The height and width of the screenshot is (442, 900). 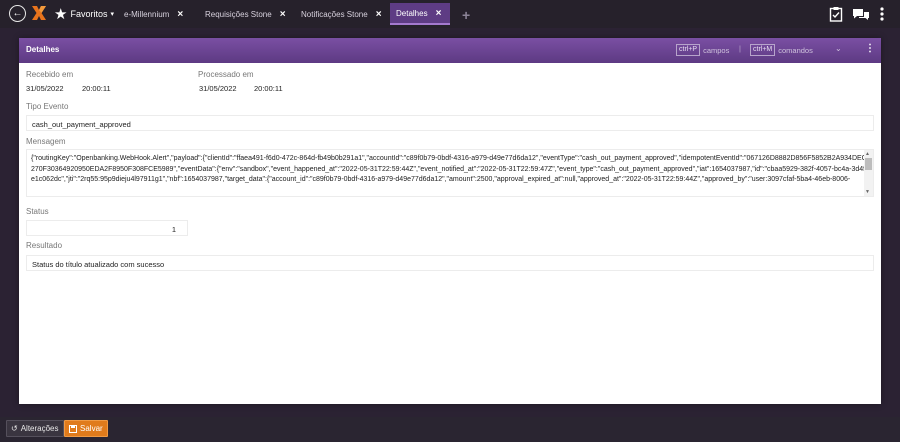 I want to click on window-kebab-icon: ⋮, so click(x=870, y=48).